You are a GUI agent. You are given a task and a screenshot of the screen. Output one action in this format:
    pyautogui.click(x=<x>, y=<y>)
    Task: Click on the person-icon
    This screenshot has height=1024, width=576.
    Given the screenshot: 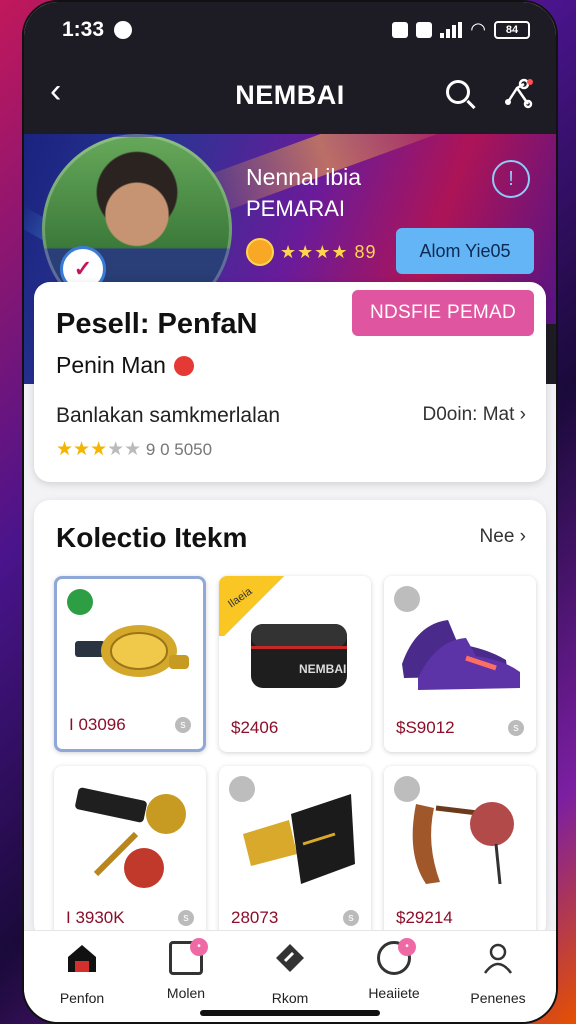 What is the action you would take?
    pyautogui.click(x=498, y=958)
    